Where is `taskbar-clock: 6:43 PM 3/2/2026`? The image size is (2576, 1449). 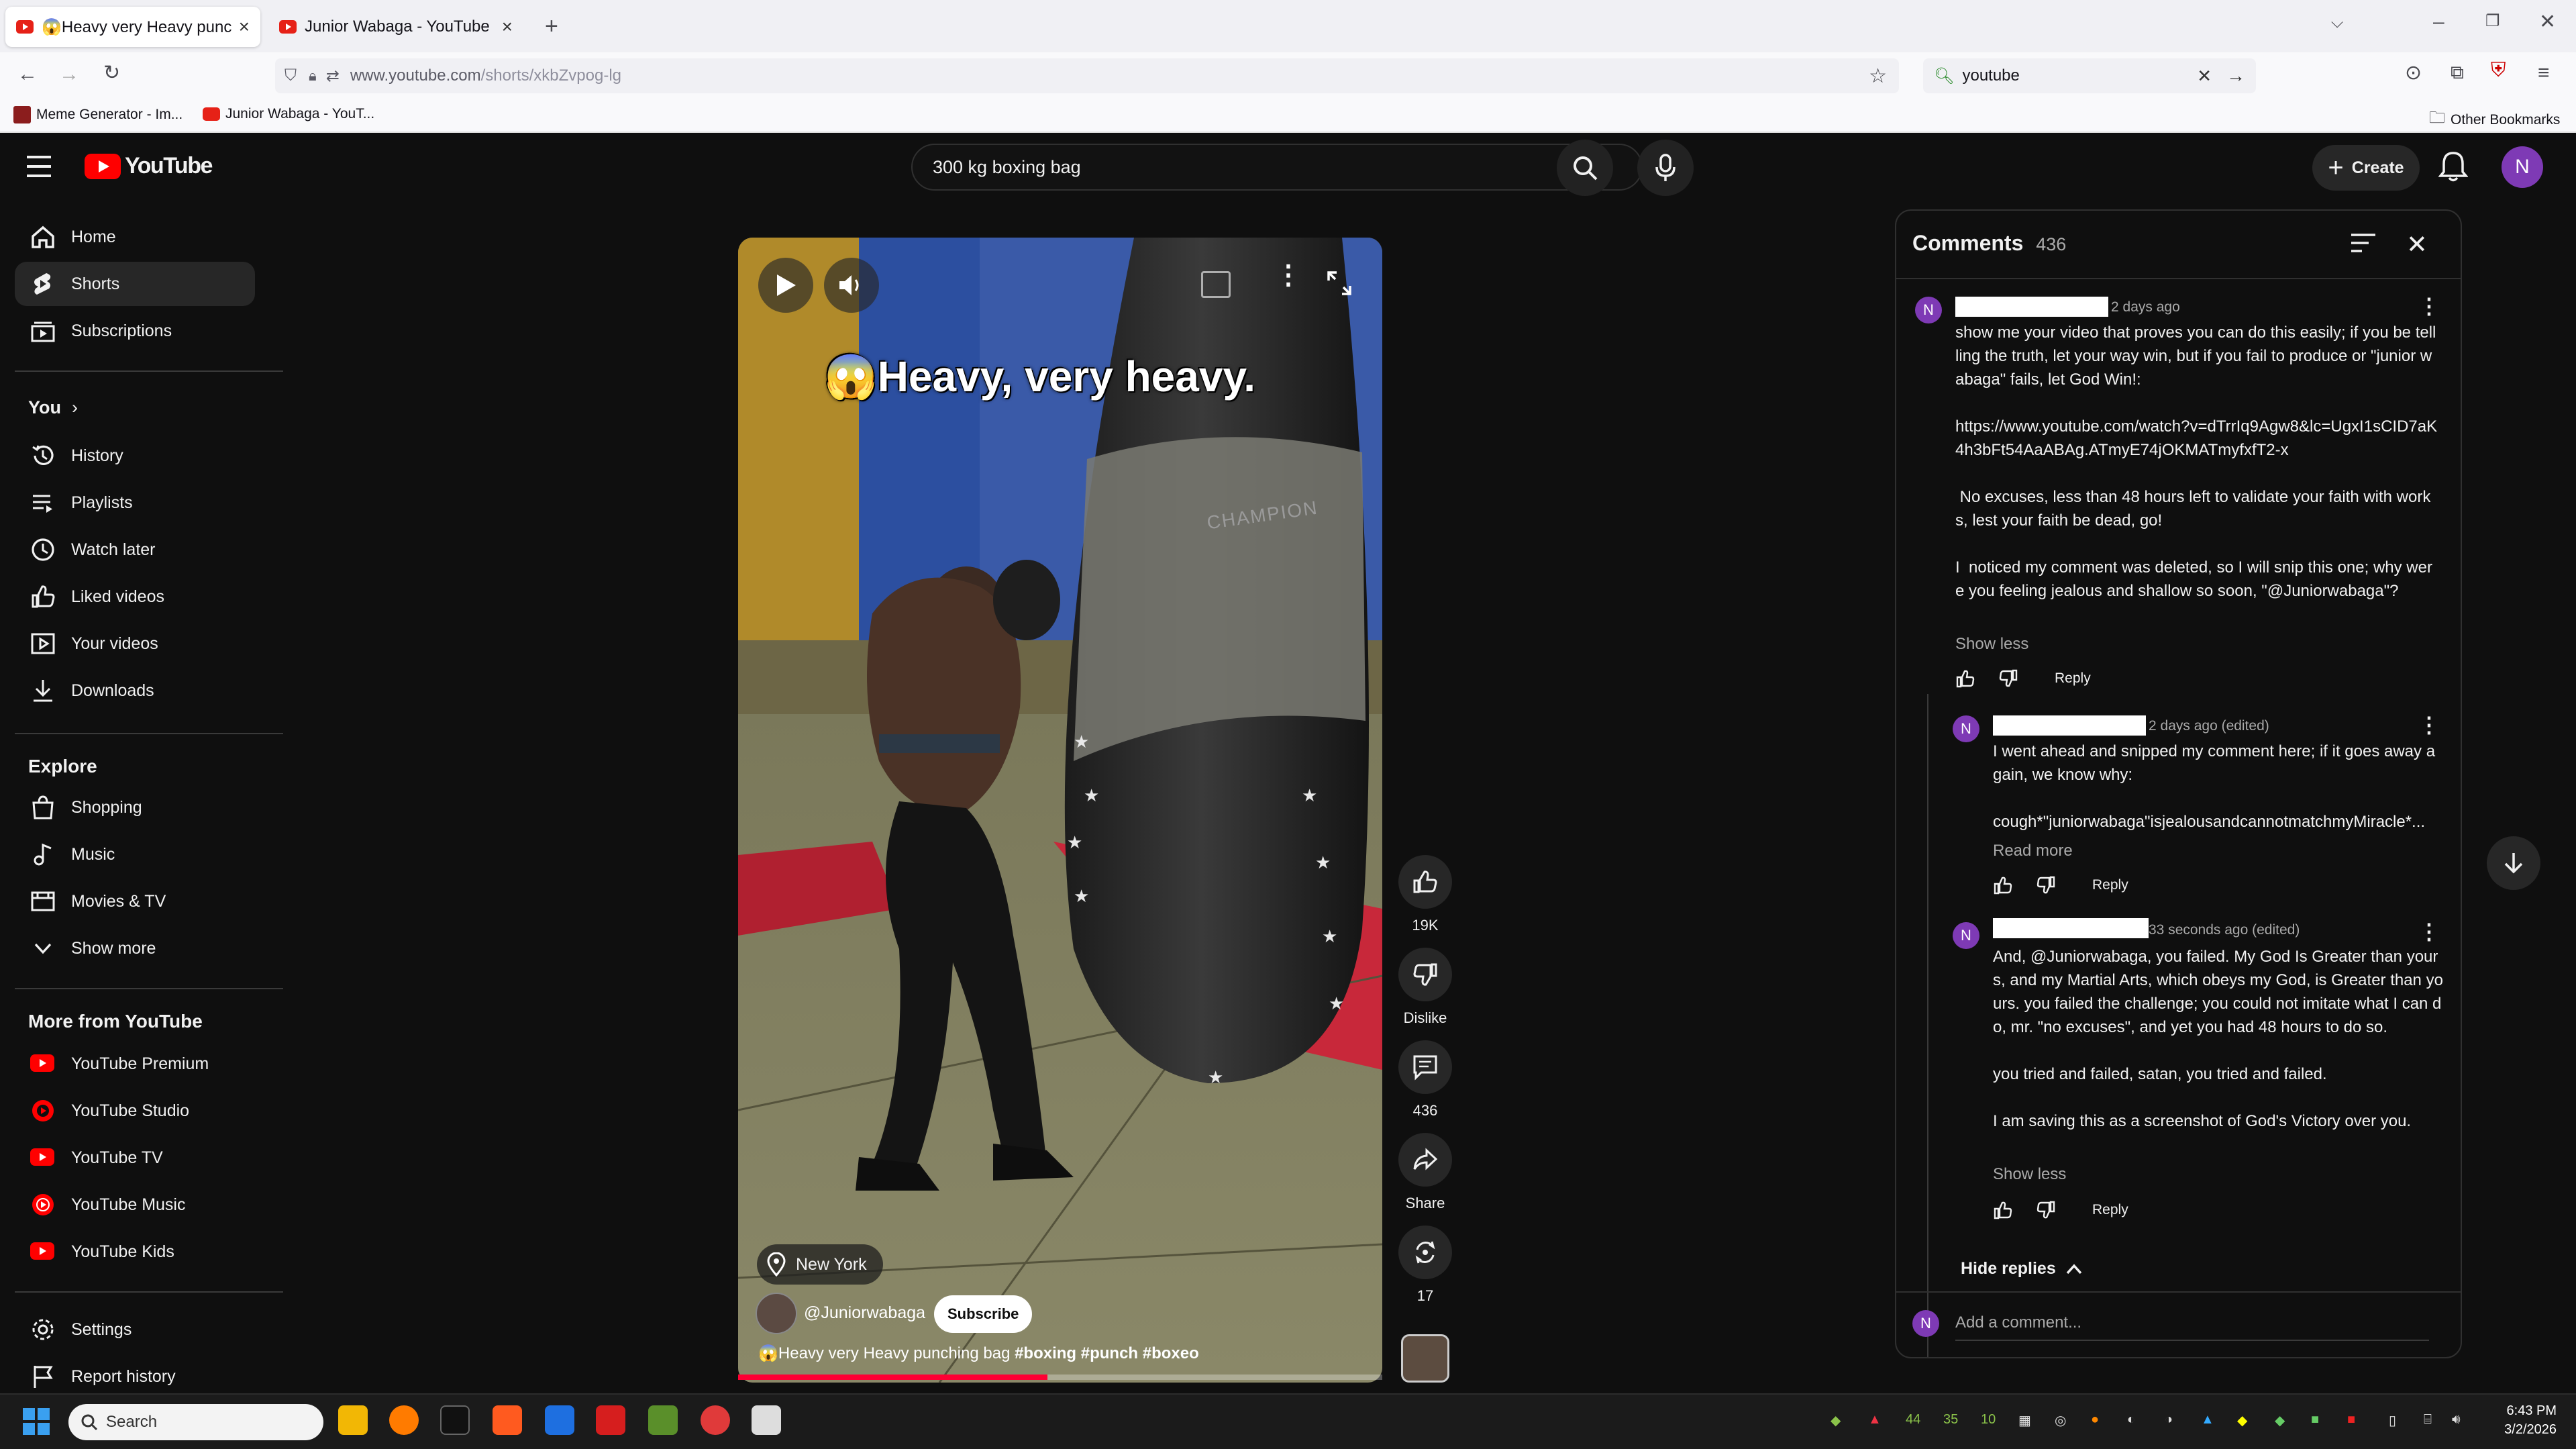 taskbar-clock: 6:43 PM 3/2/2026 is located at coordinates (2520, 1420).